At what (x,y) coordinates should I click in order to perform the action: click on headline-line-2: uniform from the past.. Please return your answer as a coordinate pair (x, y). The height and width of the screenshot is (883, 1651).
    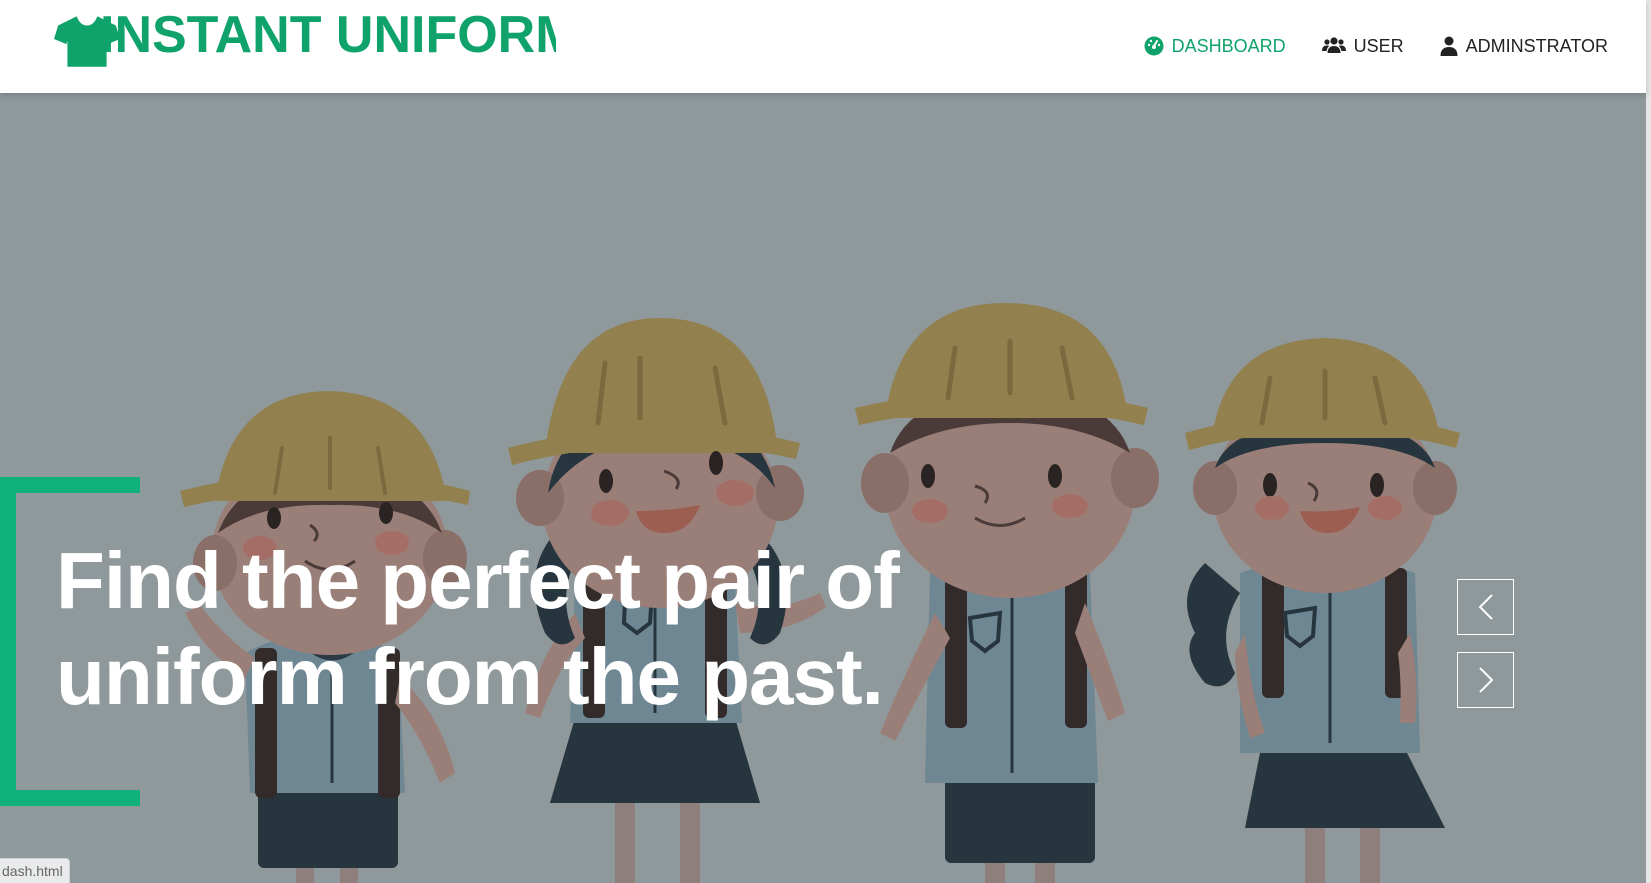
    Looking at the image, I should click on (470, 676).